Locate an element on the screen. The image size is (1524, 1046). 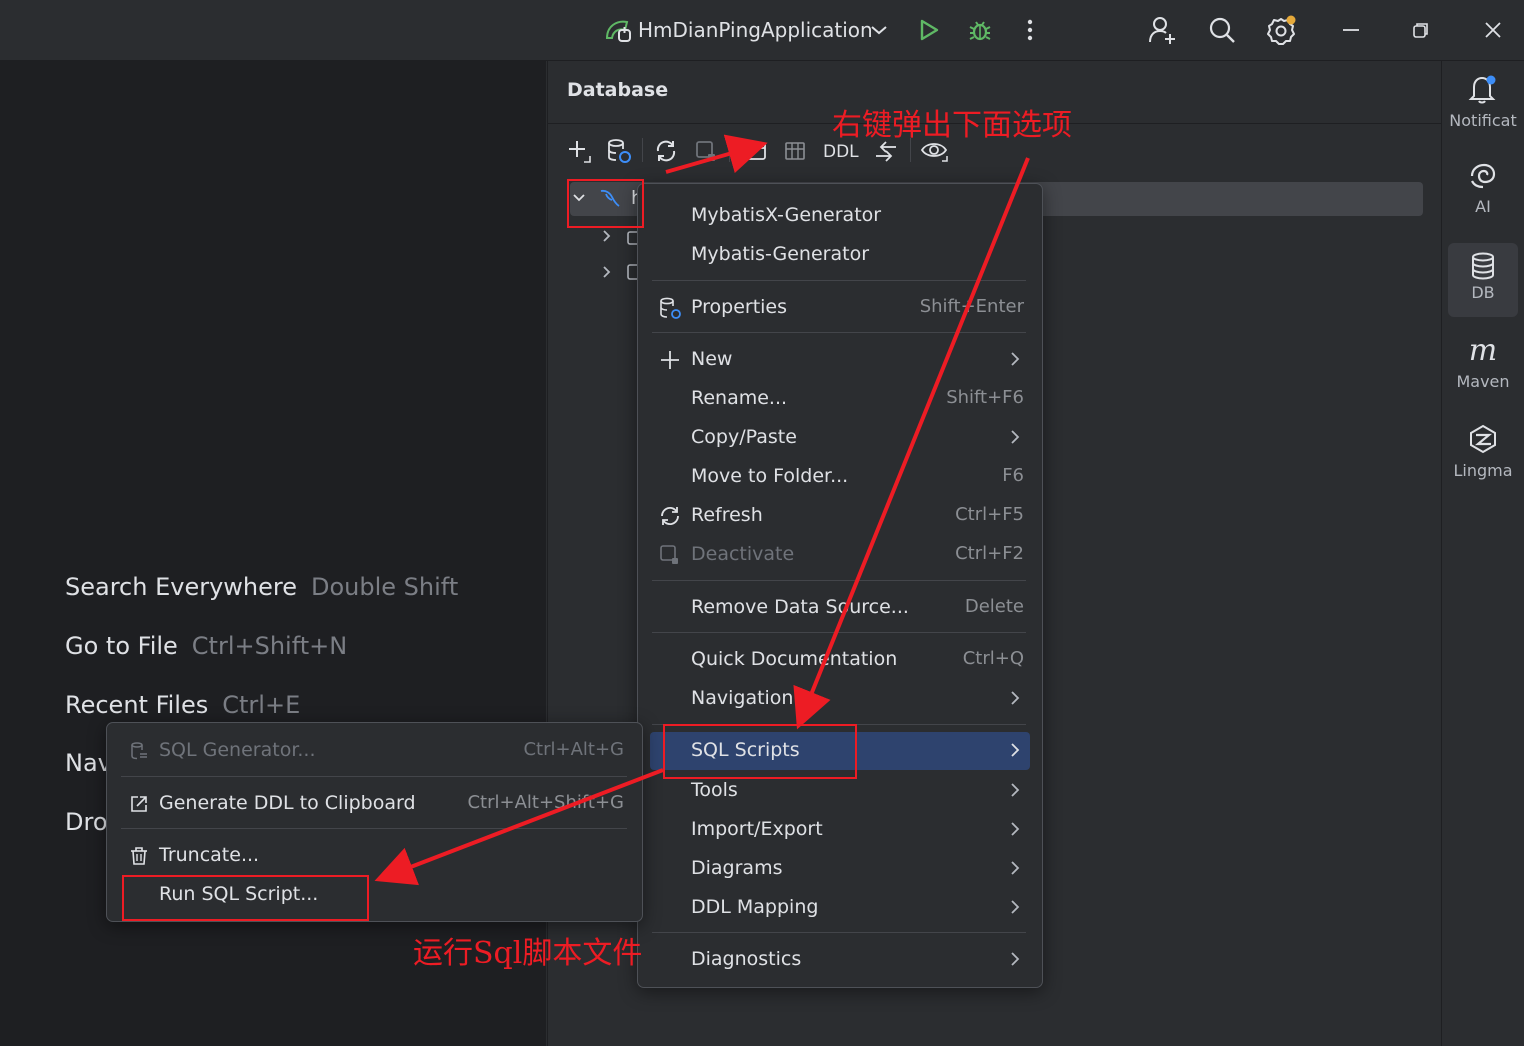
hint-go-to-file: Go to File Ctrl+Shift+N is located at coordinates (206, 646).